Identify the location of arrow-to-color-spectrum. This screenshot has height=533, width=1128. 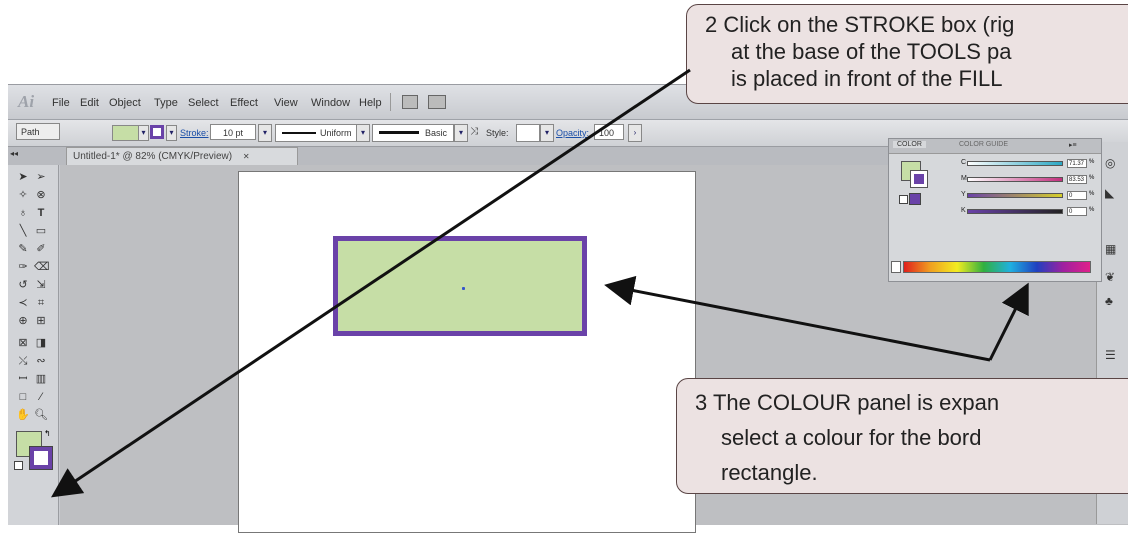
(1008, 321).